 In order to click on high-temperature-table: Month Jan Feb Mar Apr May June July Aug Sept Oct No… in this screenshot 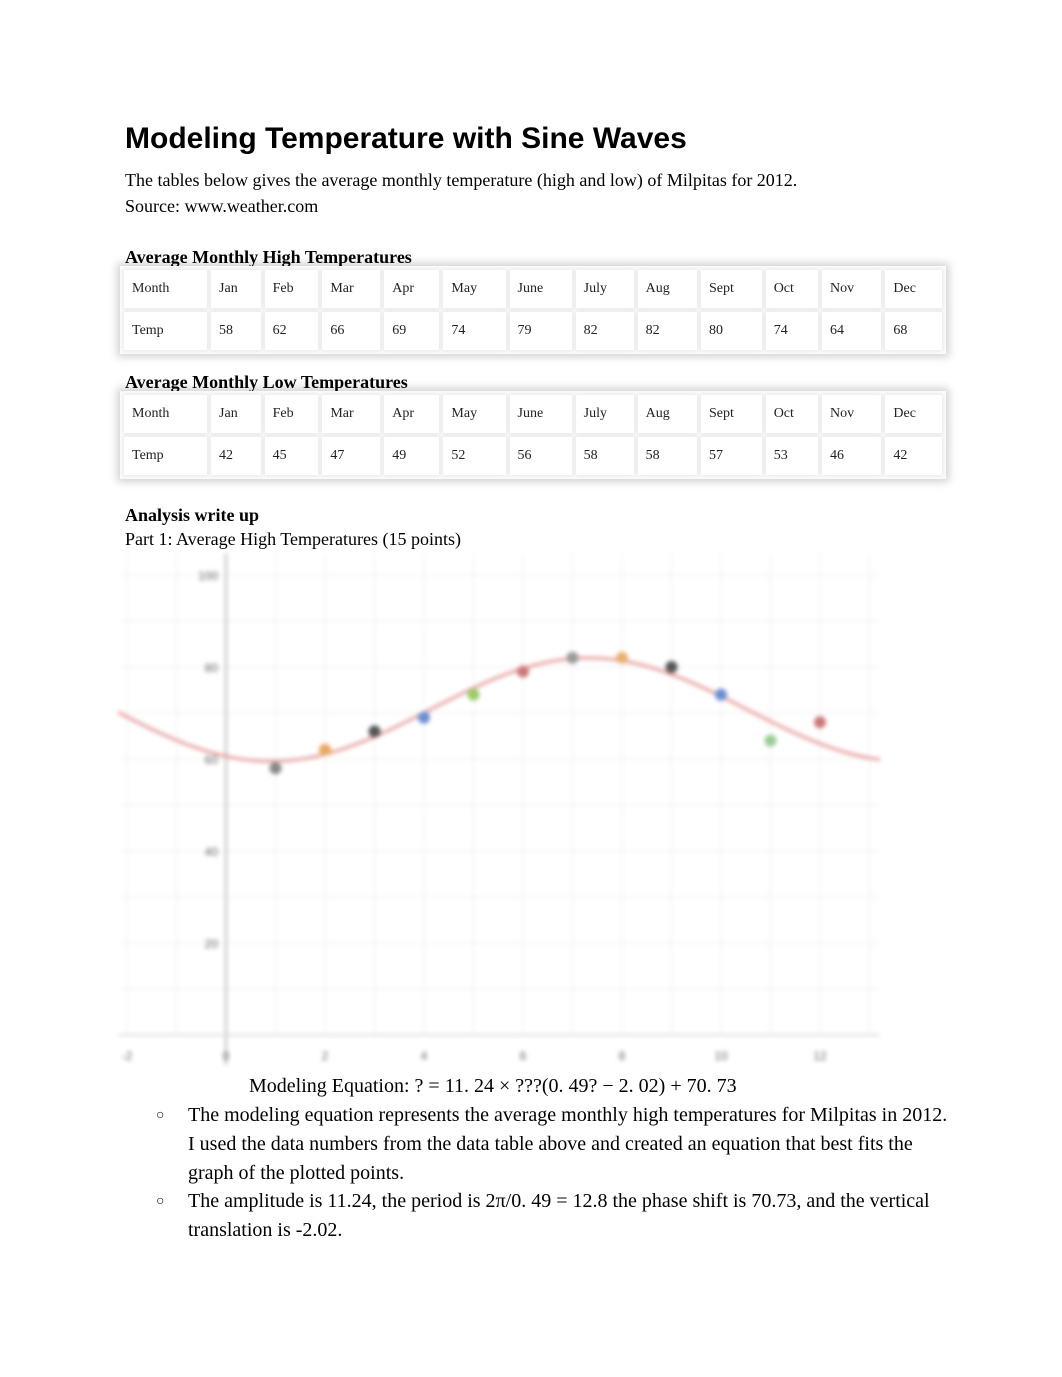, I will do `click(533, 310)`.